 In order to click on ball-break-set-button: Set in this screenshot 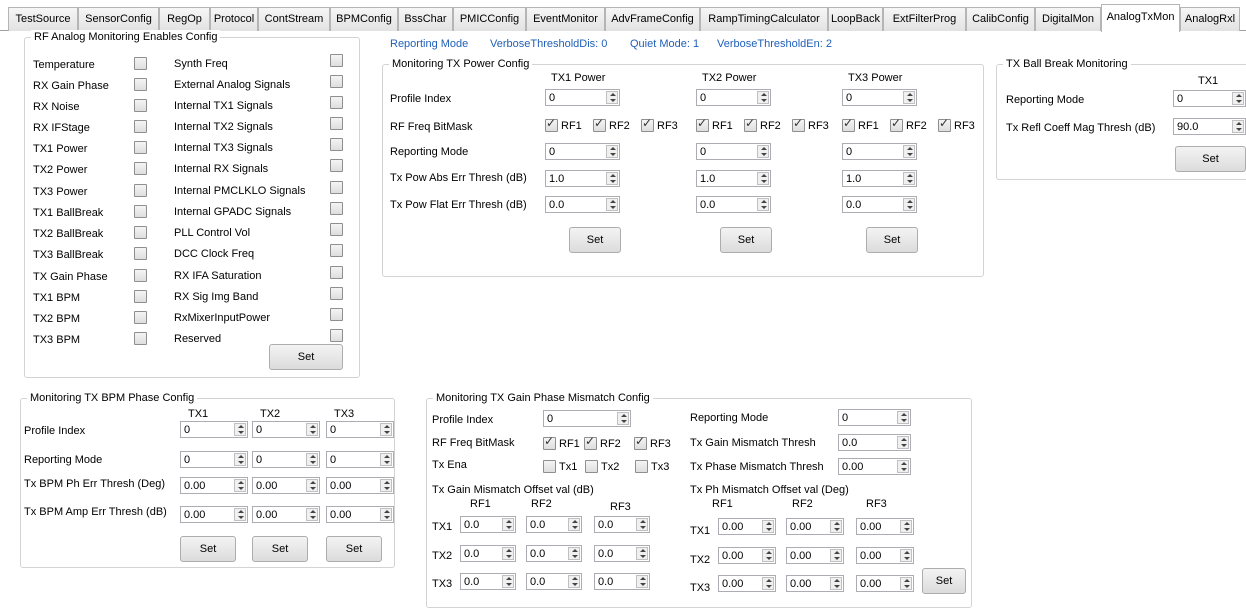, I will do `click(1210, 159)`.